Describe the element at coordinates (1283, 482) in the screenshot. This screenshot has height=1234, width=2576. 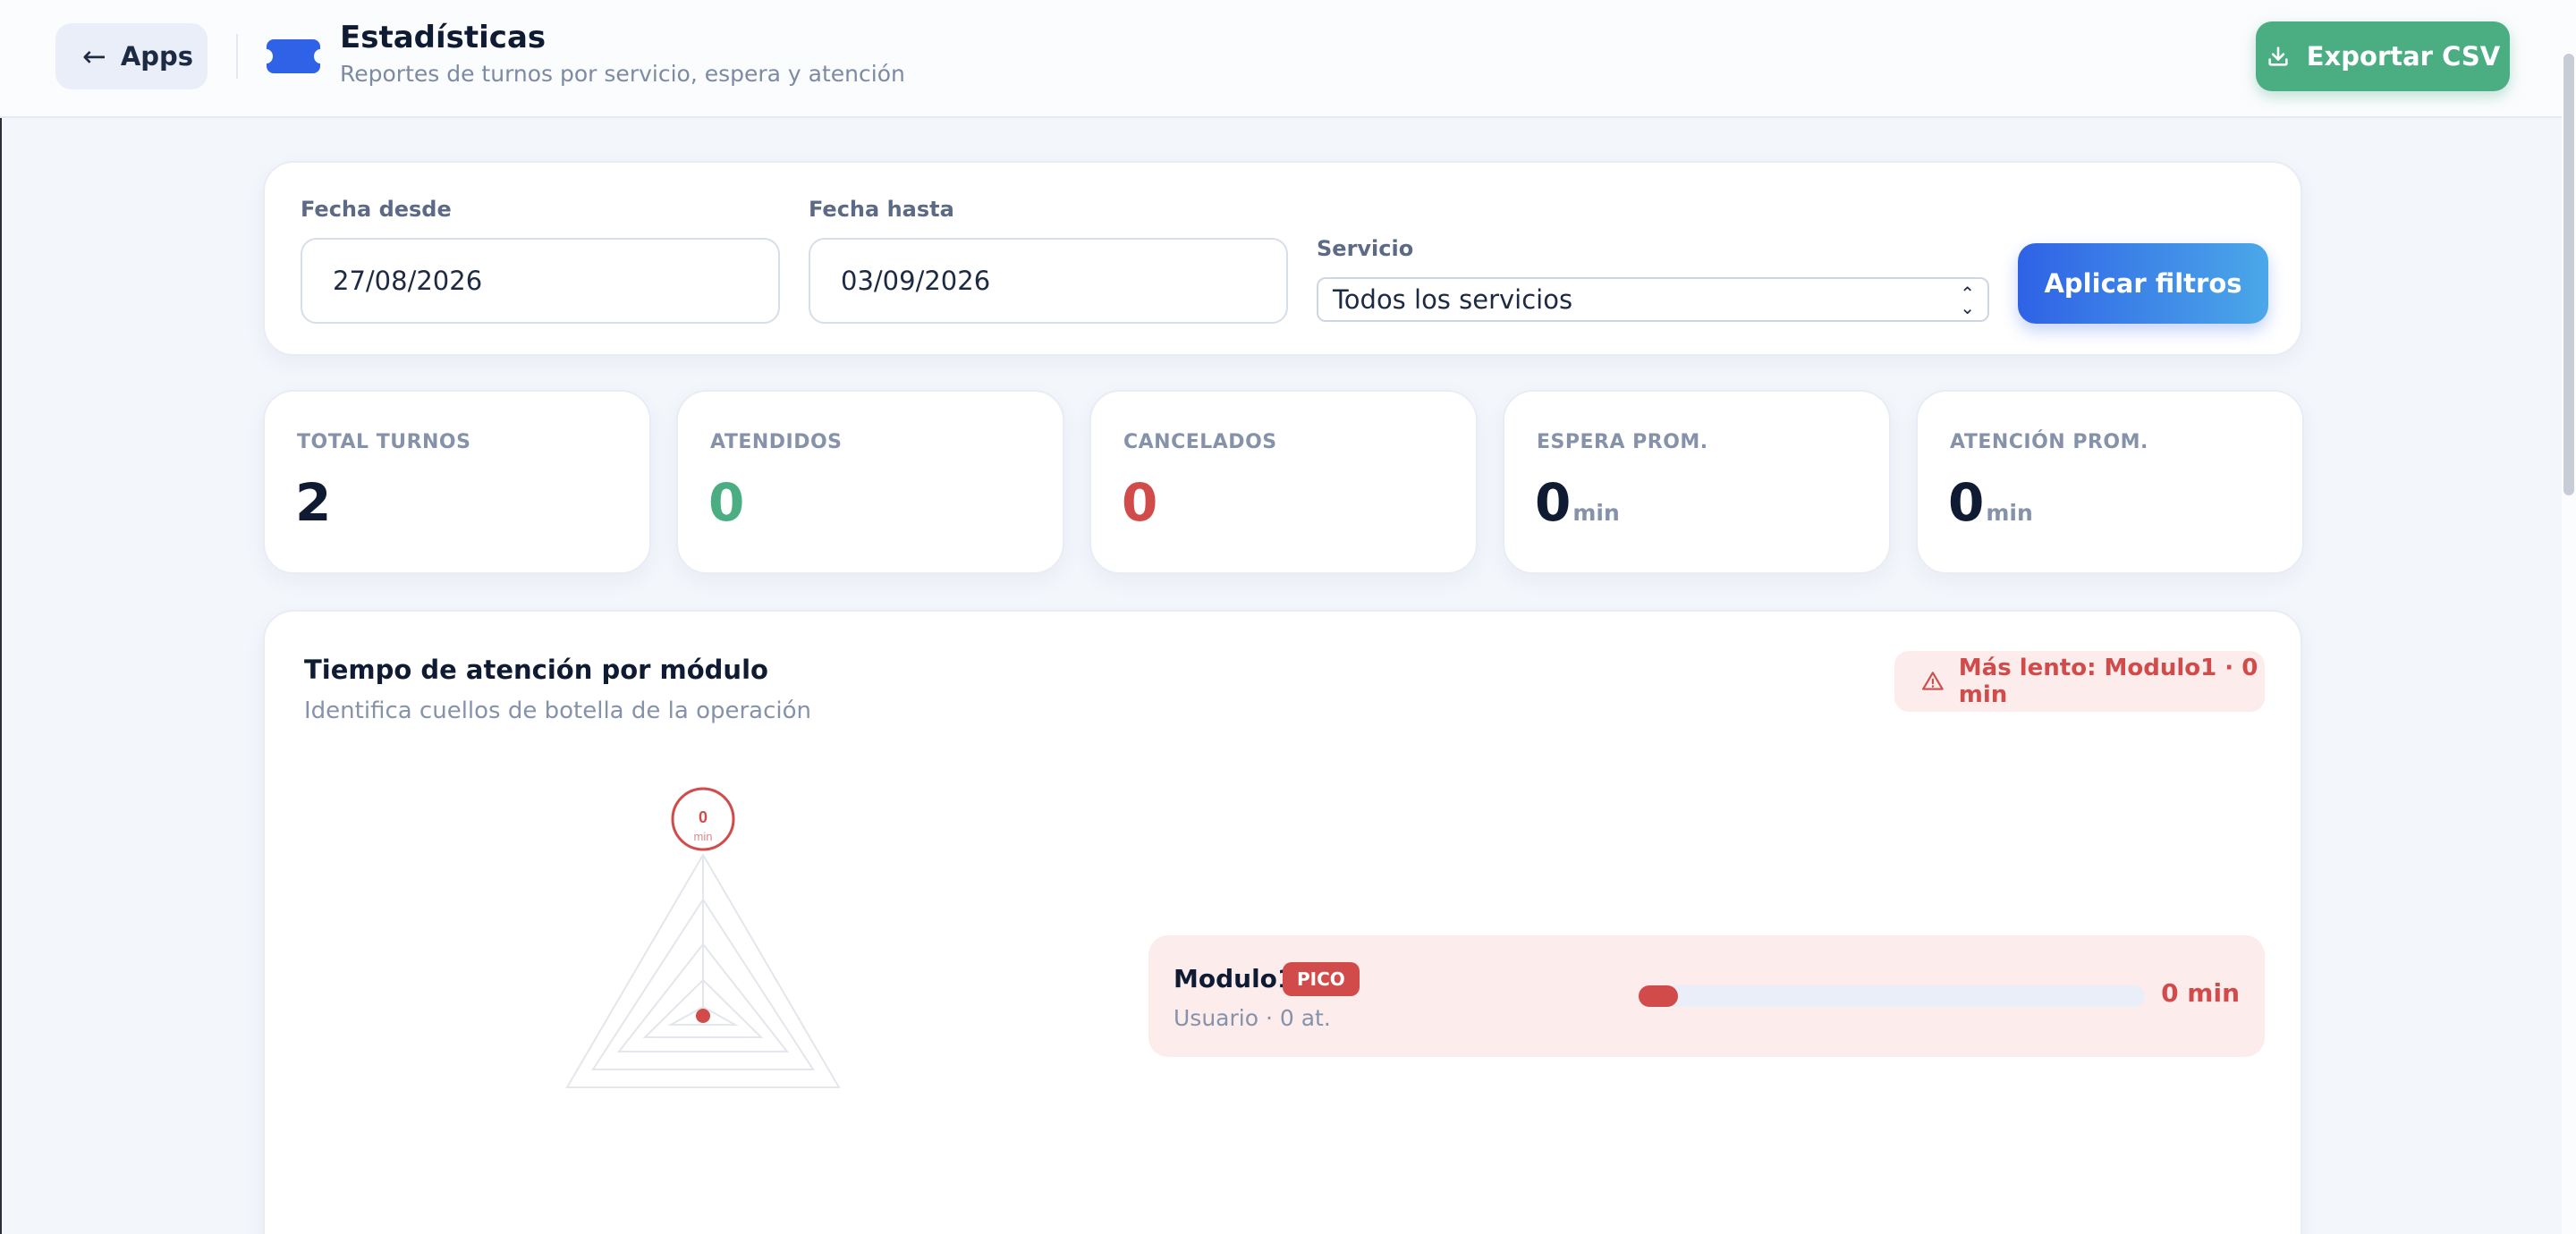
I see `stat-card-cancelled: CANCELADOS 0` at that location.